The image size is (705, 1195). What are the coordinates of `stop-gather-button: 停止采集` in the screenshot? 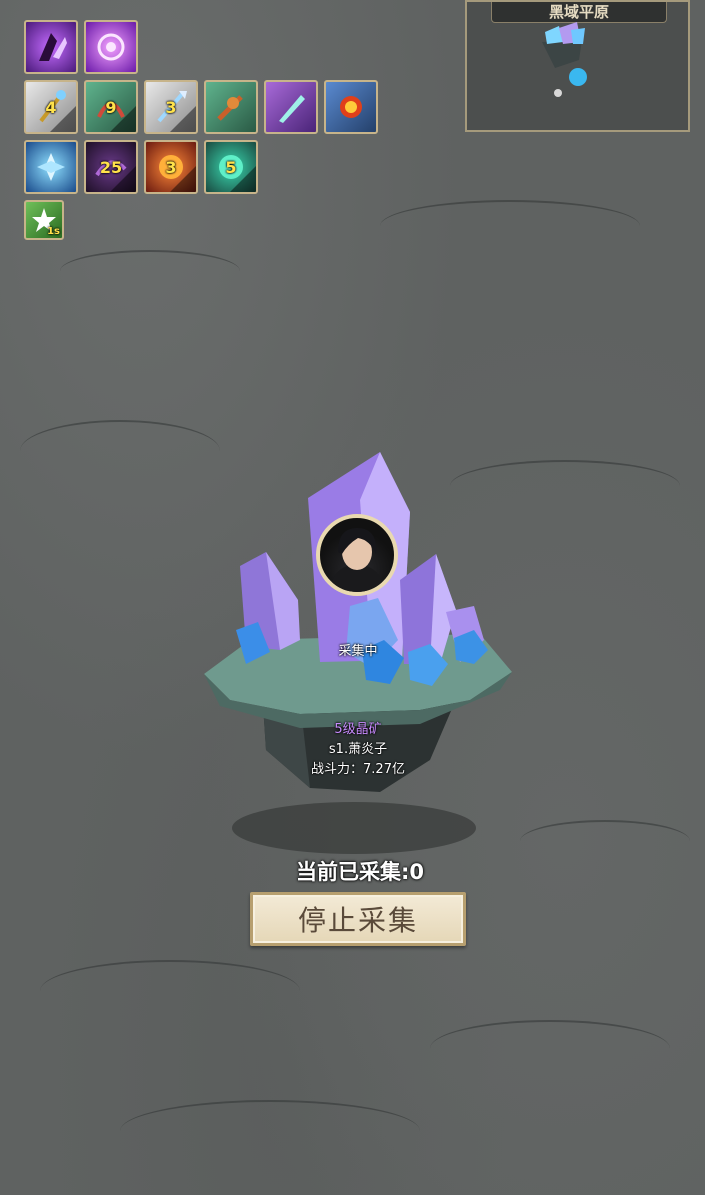 It's located at (358, 919).